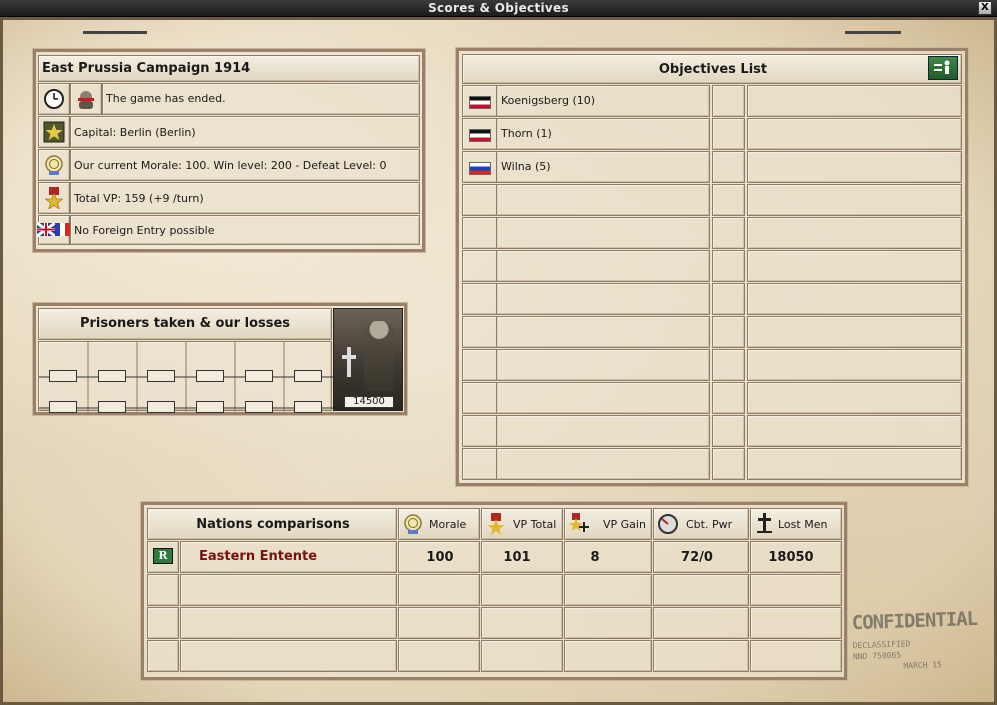  I want to click on capital-row: Capital: Berlin (Berlin), so click(245, 132).